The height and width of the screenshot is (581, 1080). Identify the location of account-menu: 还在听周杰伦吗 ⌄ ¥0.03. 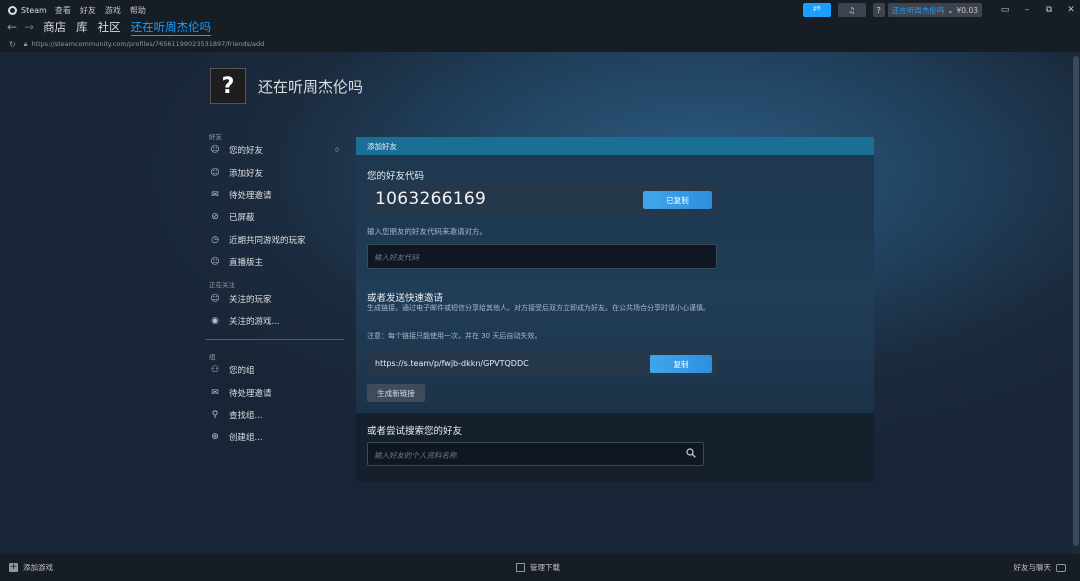
(934, 10).